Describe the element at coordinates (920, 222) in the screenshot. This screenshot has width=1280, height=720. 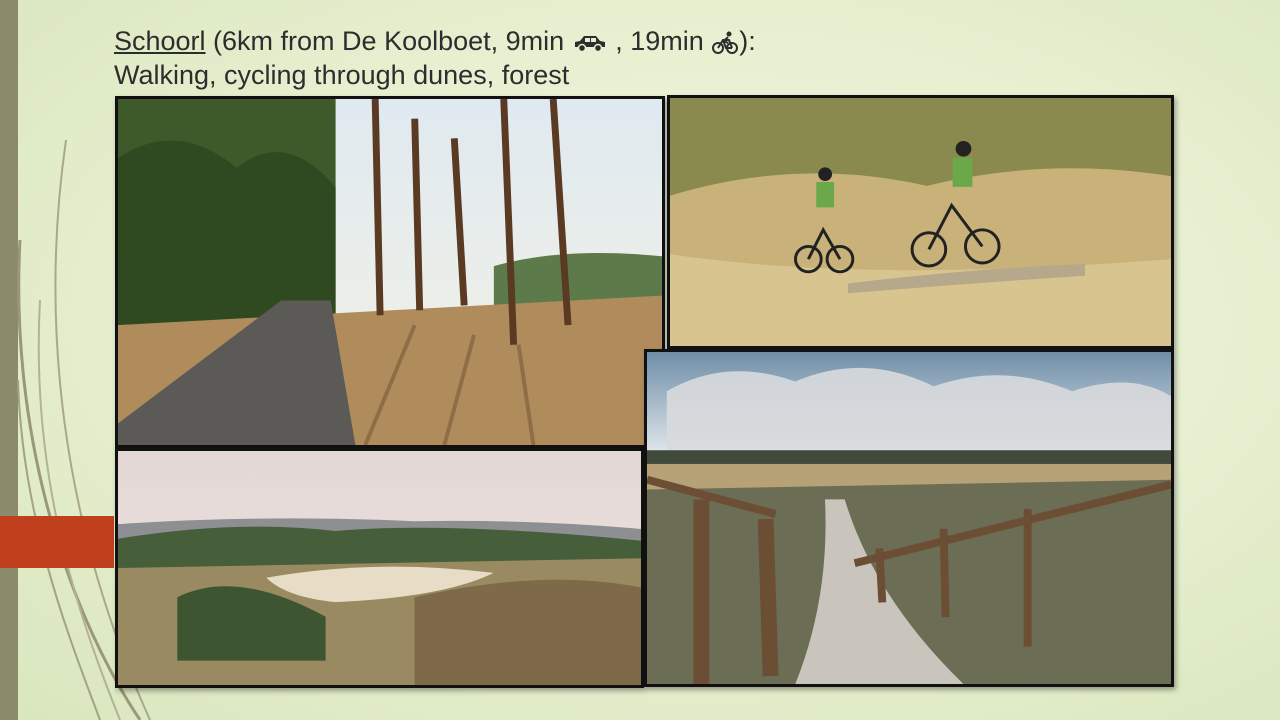
I see `mountain-bikers-photo` at that location.